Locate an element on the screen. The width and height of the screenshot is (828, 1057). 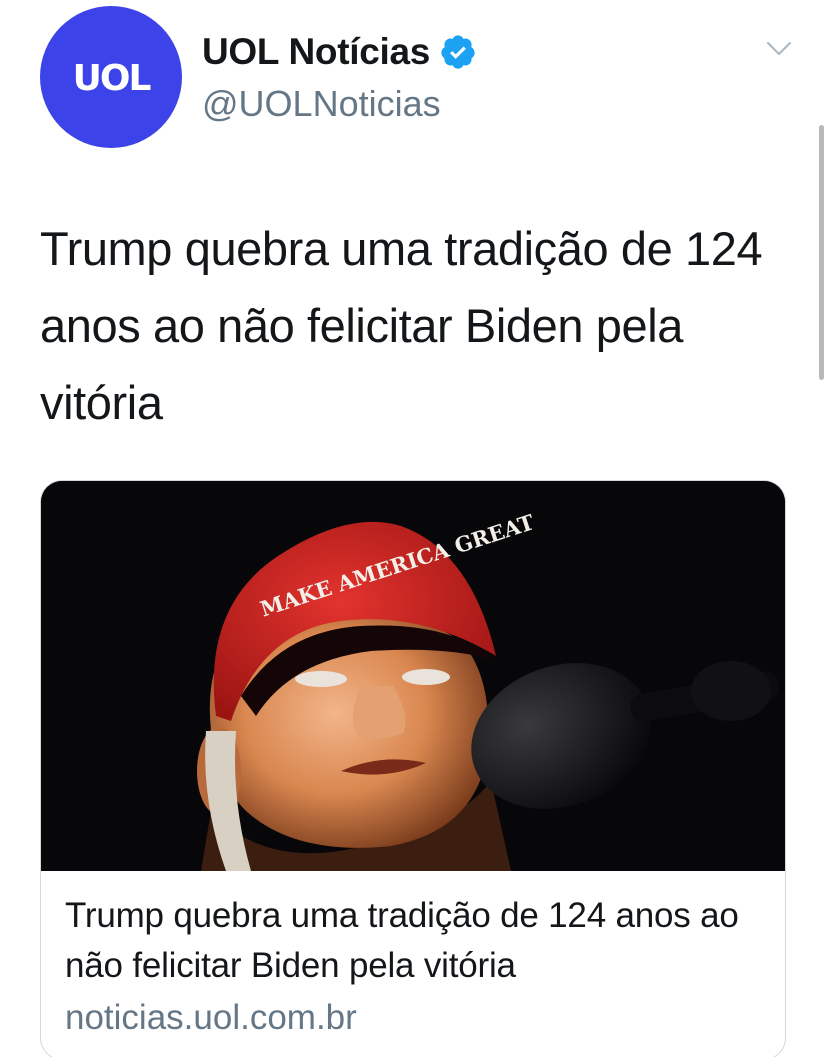
scrollbar is located at coordinates (821, 252).